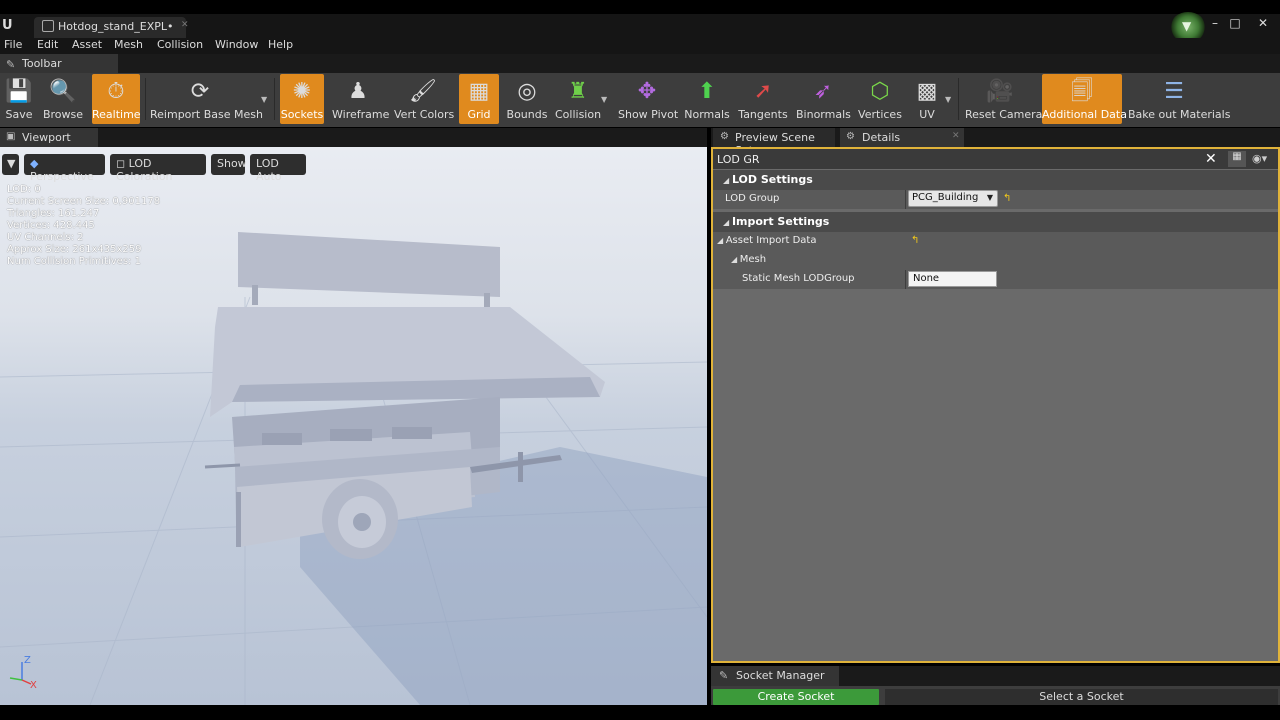  Describe the element at coordinates (116, 91) in the screenshot. I see `realtime-icon: ⏱` at that location.